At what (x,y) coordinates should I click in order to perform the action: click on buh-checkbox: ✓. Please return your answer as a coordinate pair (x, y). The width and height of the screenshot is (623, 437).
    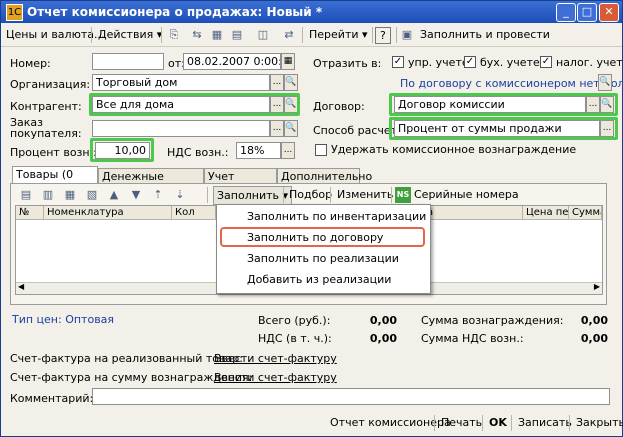
    Looking at the image, I should click on (470, 62).